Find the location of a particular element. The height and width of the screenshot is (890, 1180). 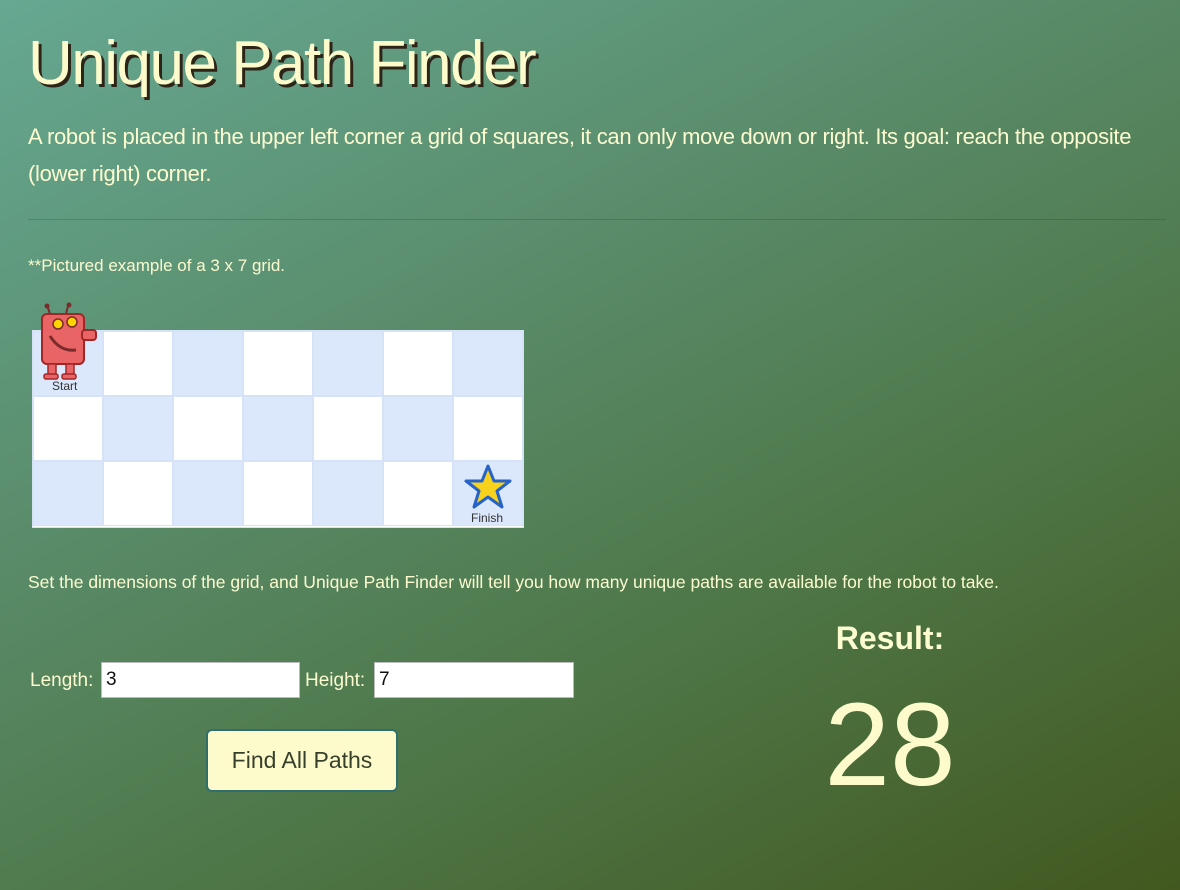

height-label: Height: is located at coordinates (335, 680).